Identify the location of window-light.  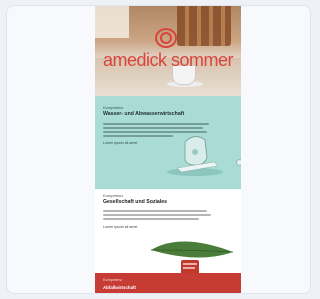
(112, 22).